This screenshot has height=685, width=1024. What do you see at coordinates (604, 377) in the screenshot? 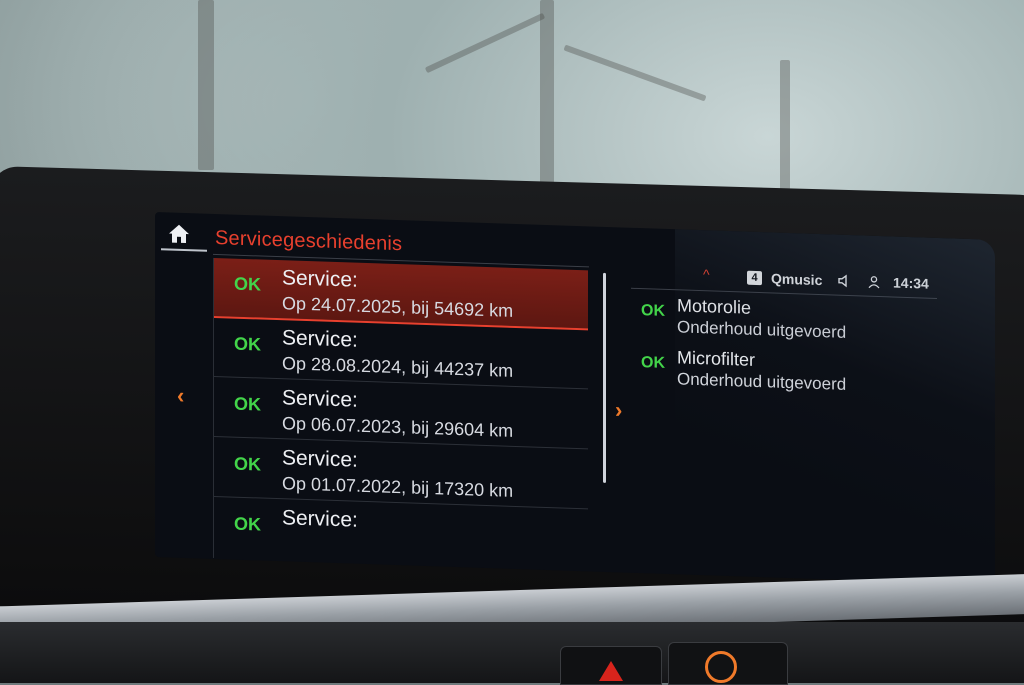
I see `list-scrollbar` at bounding box center [604, 377].